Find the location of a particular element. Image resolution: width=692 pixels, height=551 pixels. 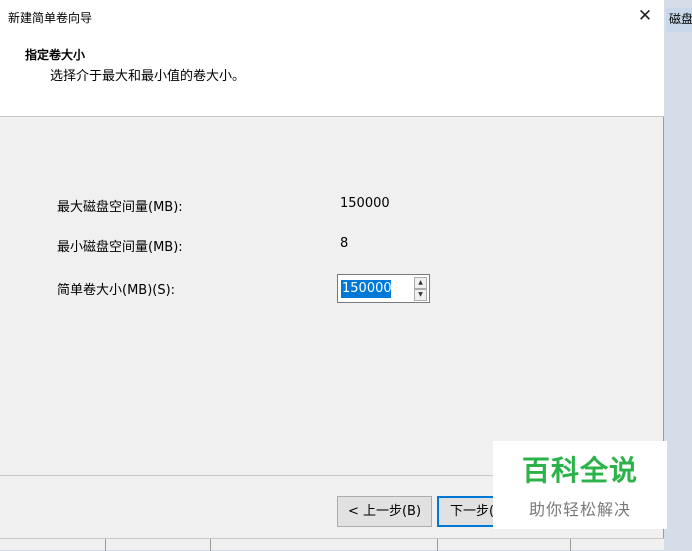

close-icon: ✕ is located at coordinates (645, 16).